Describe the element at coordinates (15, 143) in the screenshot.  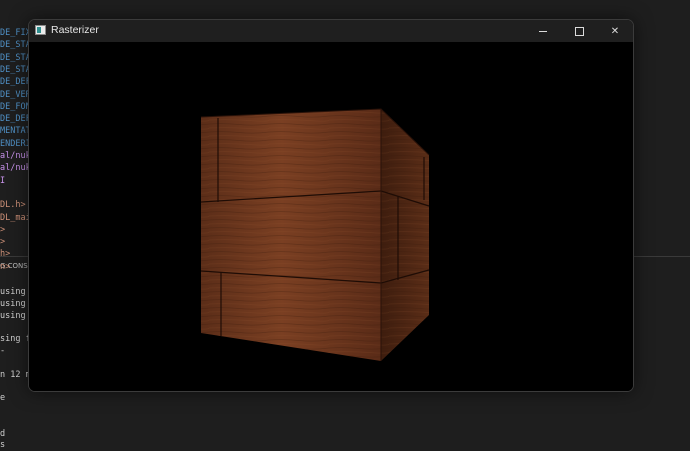
I see `code-line: ENDERI` at that location.